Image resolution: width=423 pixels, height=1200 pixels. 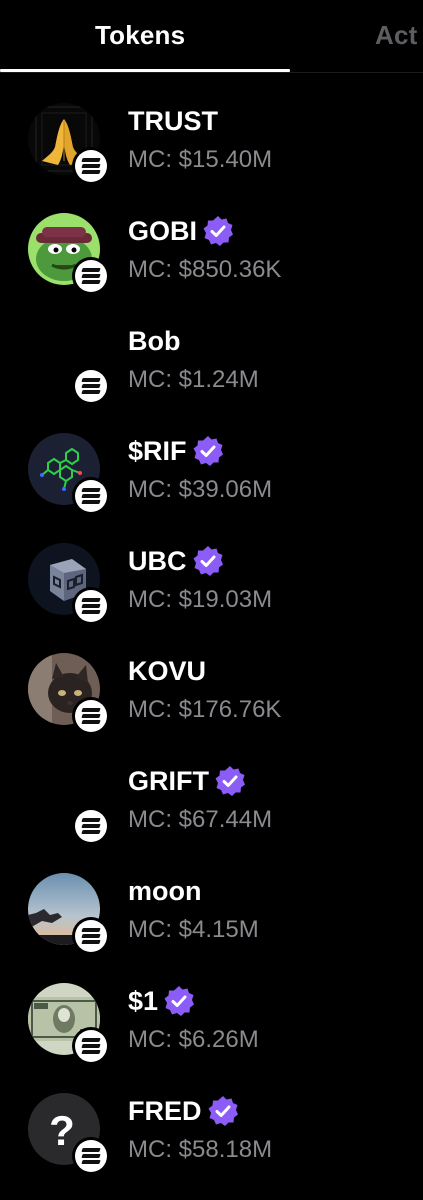 I want to click on token-row: TRUST MC: $15.40M, so click(x=211, y=158).